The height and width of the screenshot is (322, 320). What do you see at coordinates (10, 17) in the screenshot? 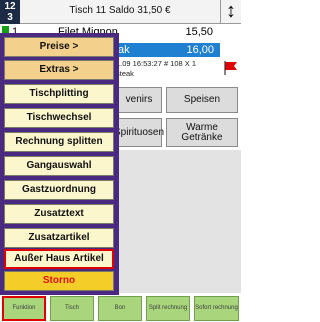
I see `corner-bottom-number: 3` at bounding box center [10, 17].